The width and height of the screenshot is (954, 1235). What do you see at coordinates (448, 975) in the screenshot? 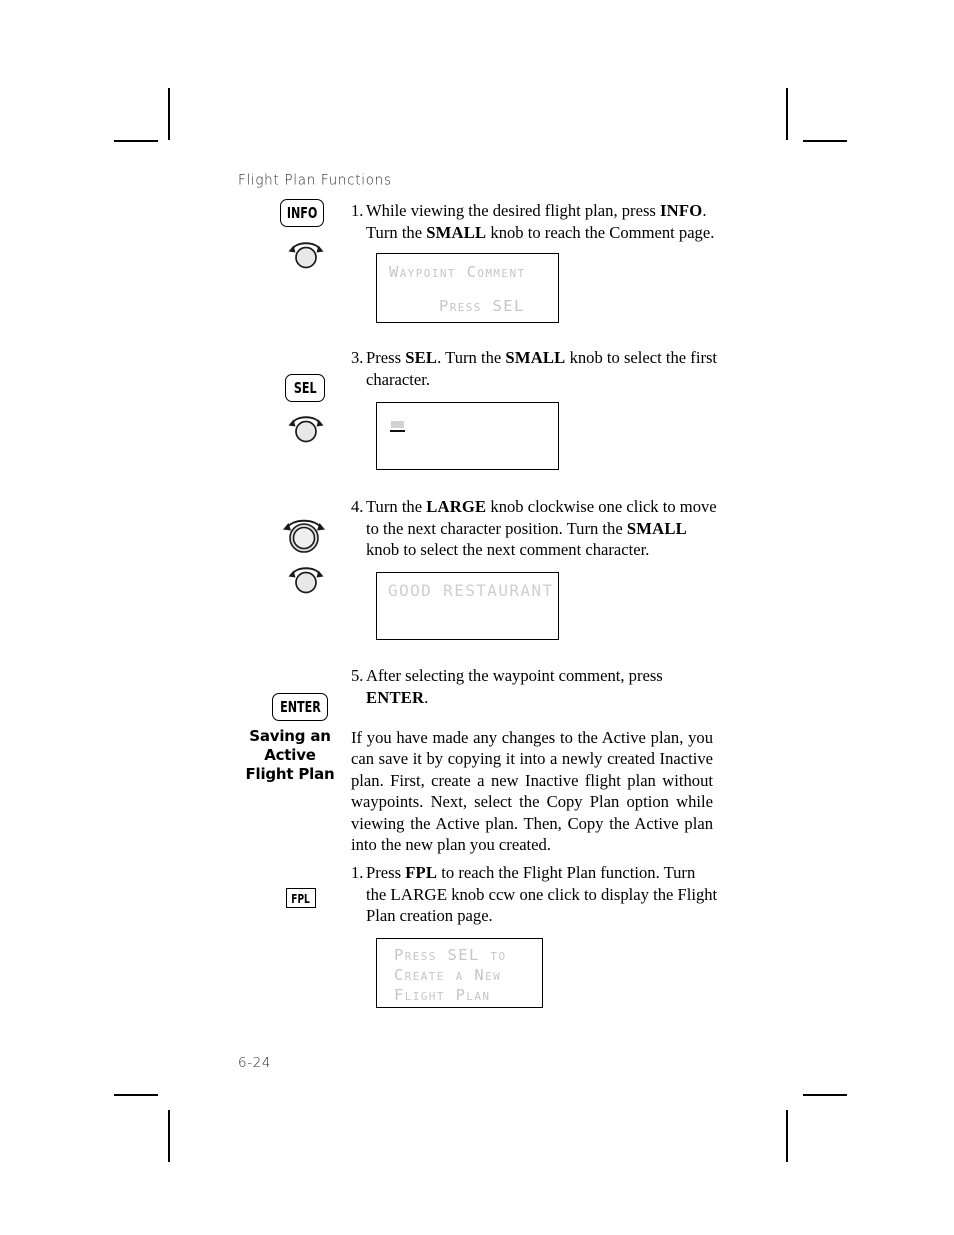
I see `lcd-create-new-plan-line2: Create a New` at bounding box center [448, 975].